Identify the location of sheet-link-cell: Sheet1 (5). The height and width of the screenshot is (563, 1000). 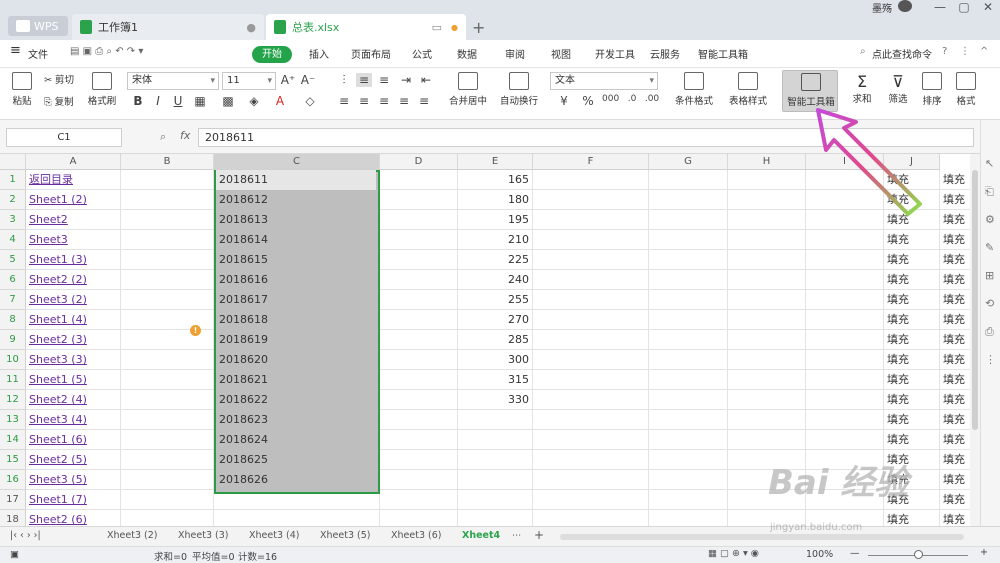
(73, 380).